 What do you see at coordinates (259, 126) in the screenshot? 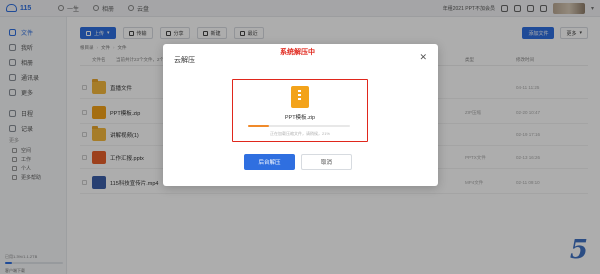
I see `extract-progress-fill` at bounding box center [259, 126].